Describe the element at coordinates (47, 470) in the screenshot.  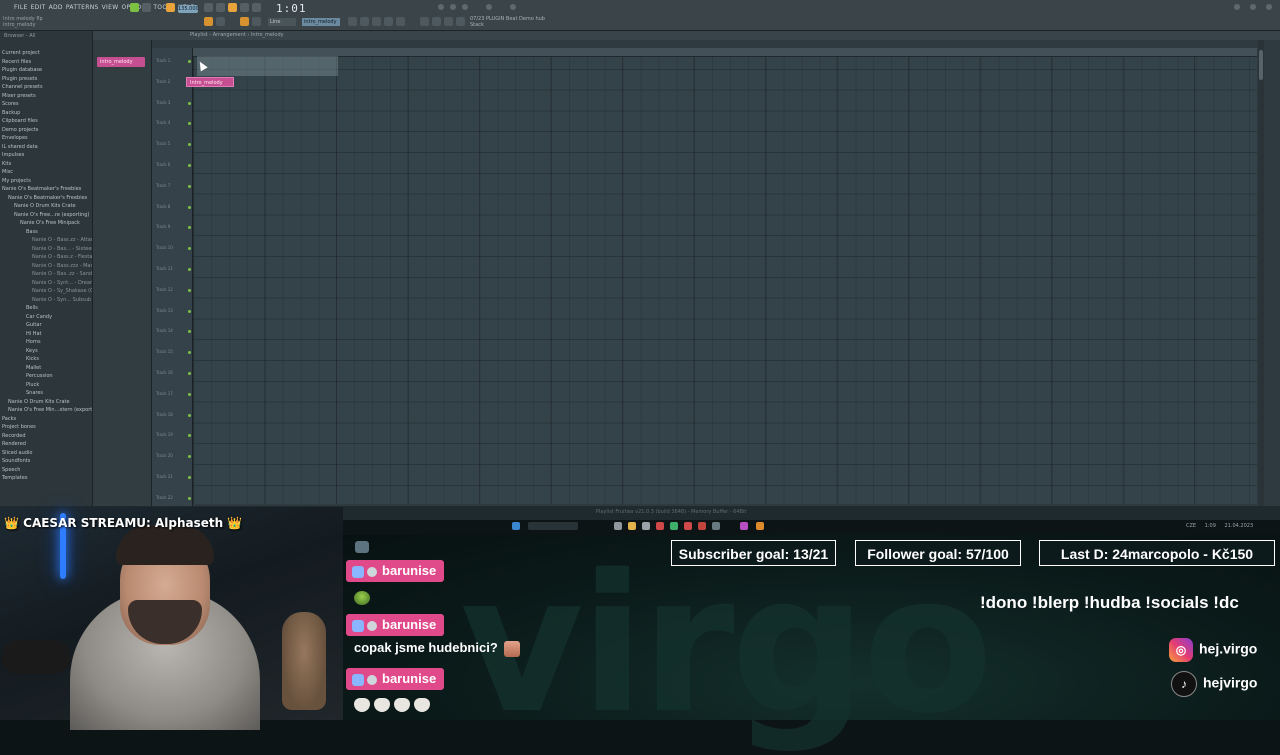
I see `browser-item: Speech` at that location.